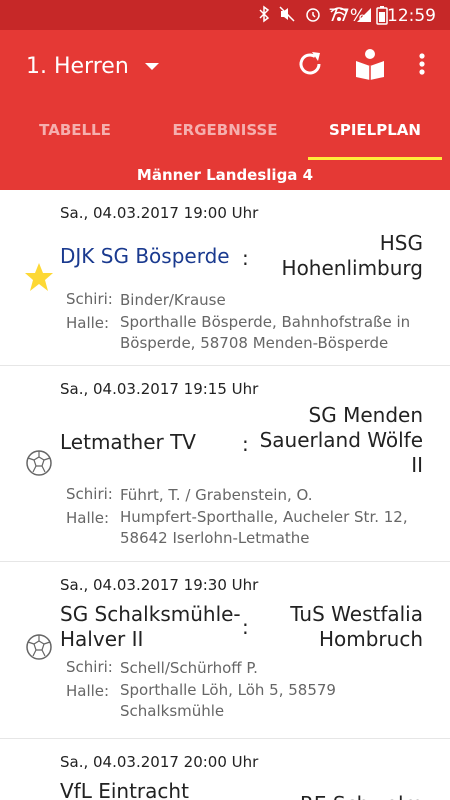 This screenshot has height=800, width=450. What do you see at coordinates (75, 130) in the screenshot?
I see `tab-tabelle: TABELLE` at bounding box center [75, 130].